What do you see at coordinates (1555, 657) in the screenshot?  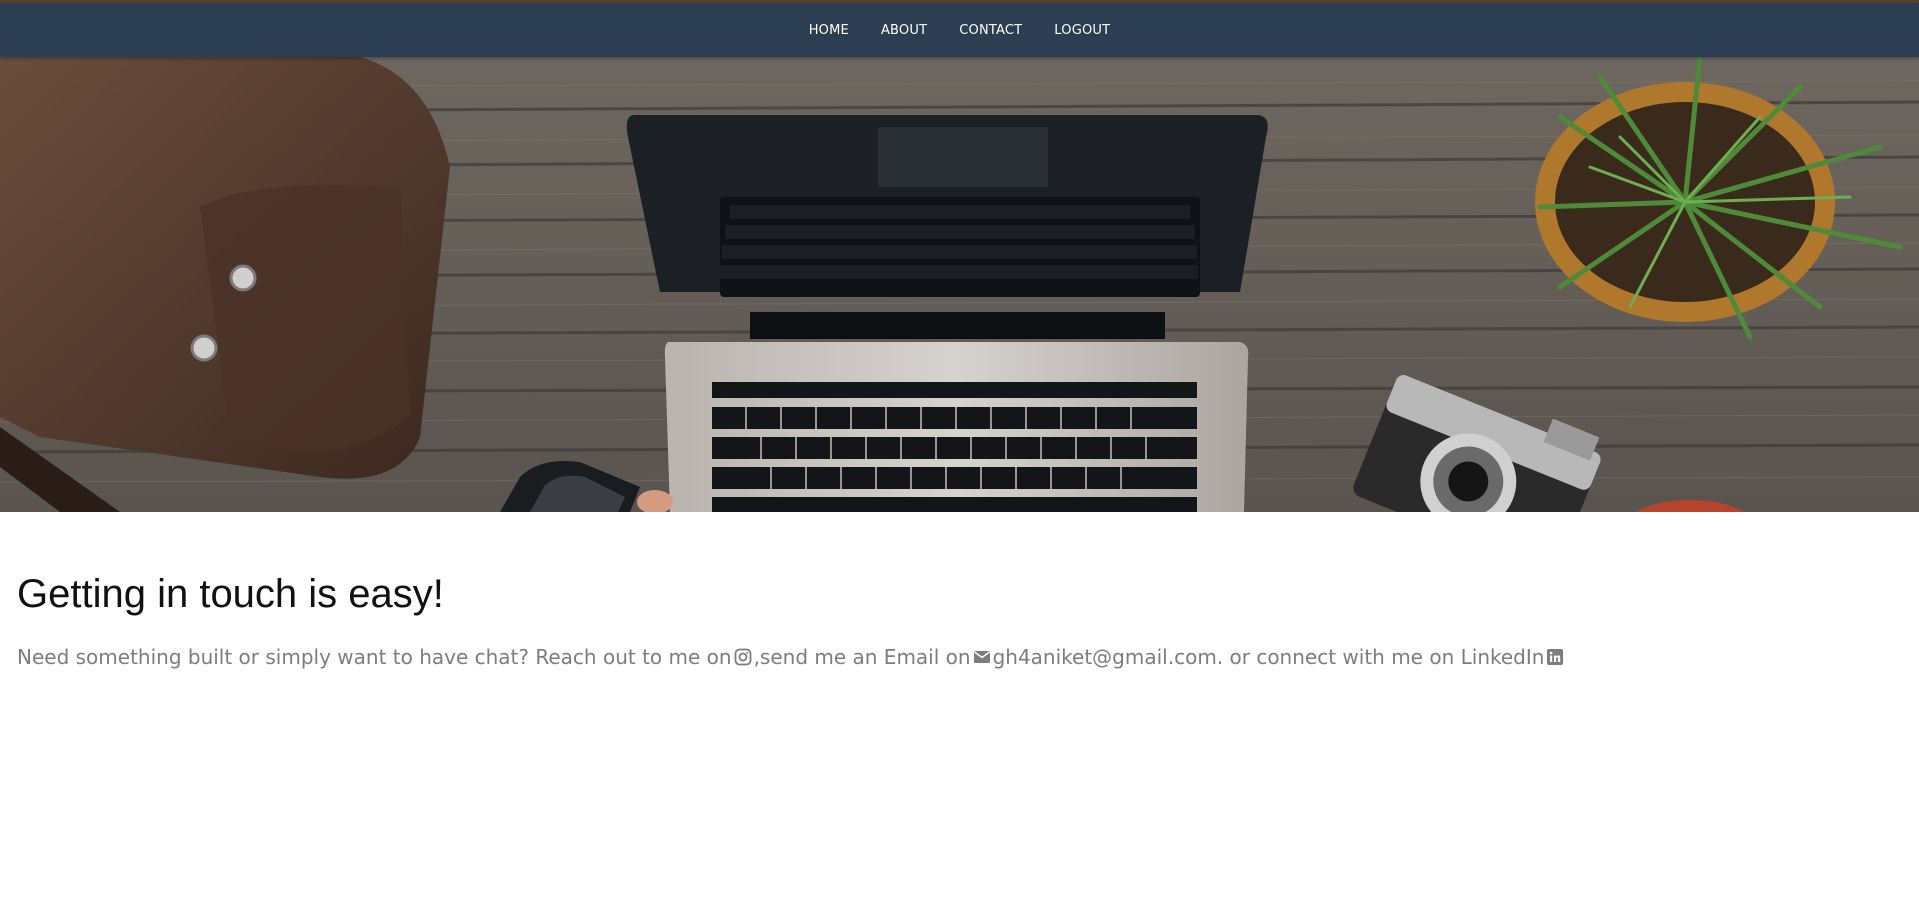 I see `linkedin-icon` at bounding box center [1555, 657].